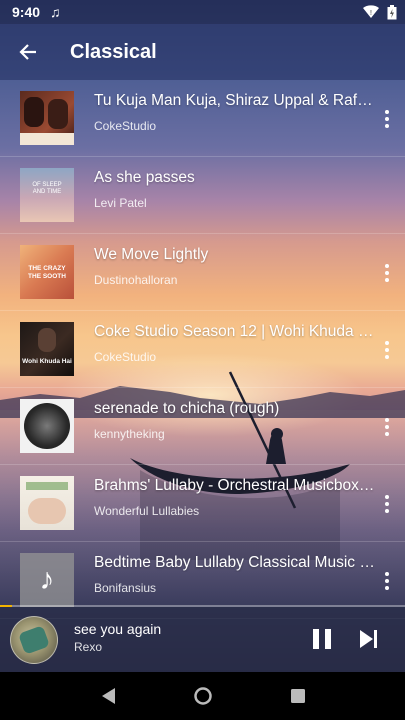 This screenshot has width=405, height=720. Describe the element at coordinates (47, 188) in the screenshot. I see `album-art-text: OF SLEEP AND TIME` at that location.